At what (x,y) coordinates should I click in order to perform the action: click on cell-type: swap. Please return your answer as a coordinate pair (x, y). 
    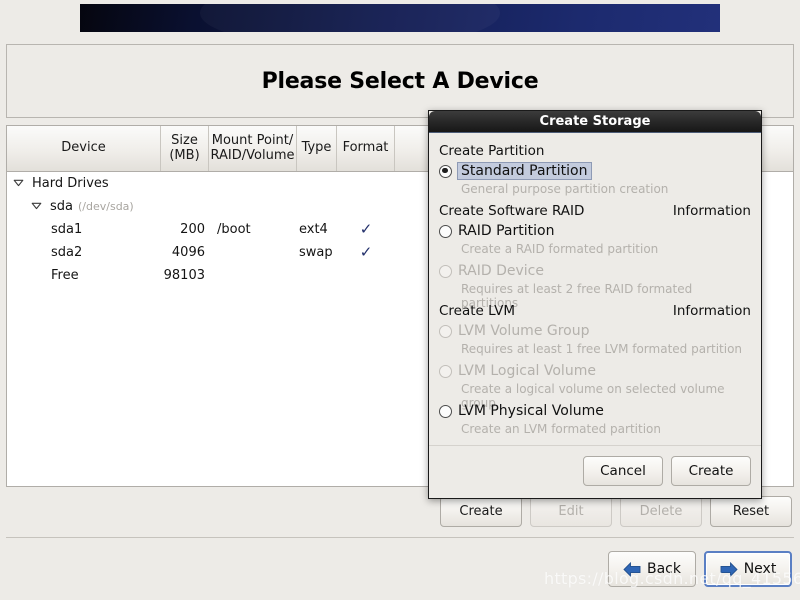
    Looking at the image, I should click on (317, 252).